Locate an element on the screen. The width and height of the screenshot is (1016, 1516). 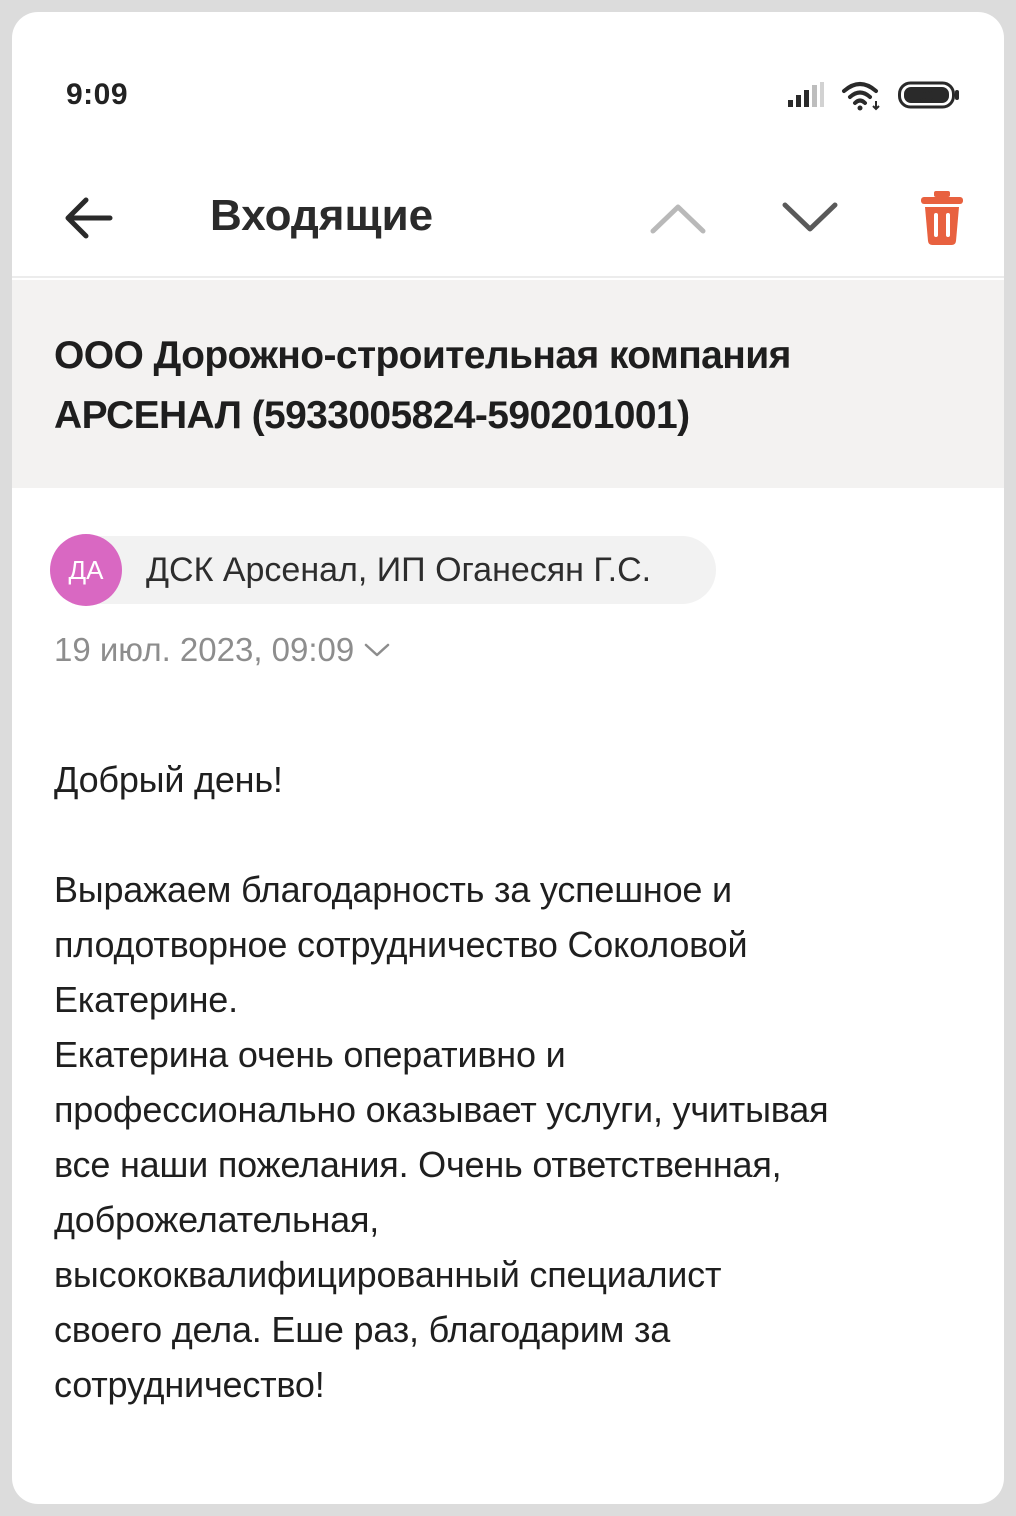
body-line: своего дела. Еше раз, благодарим за is located at coordinates (362, 1329).